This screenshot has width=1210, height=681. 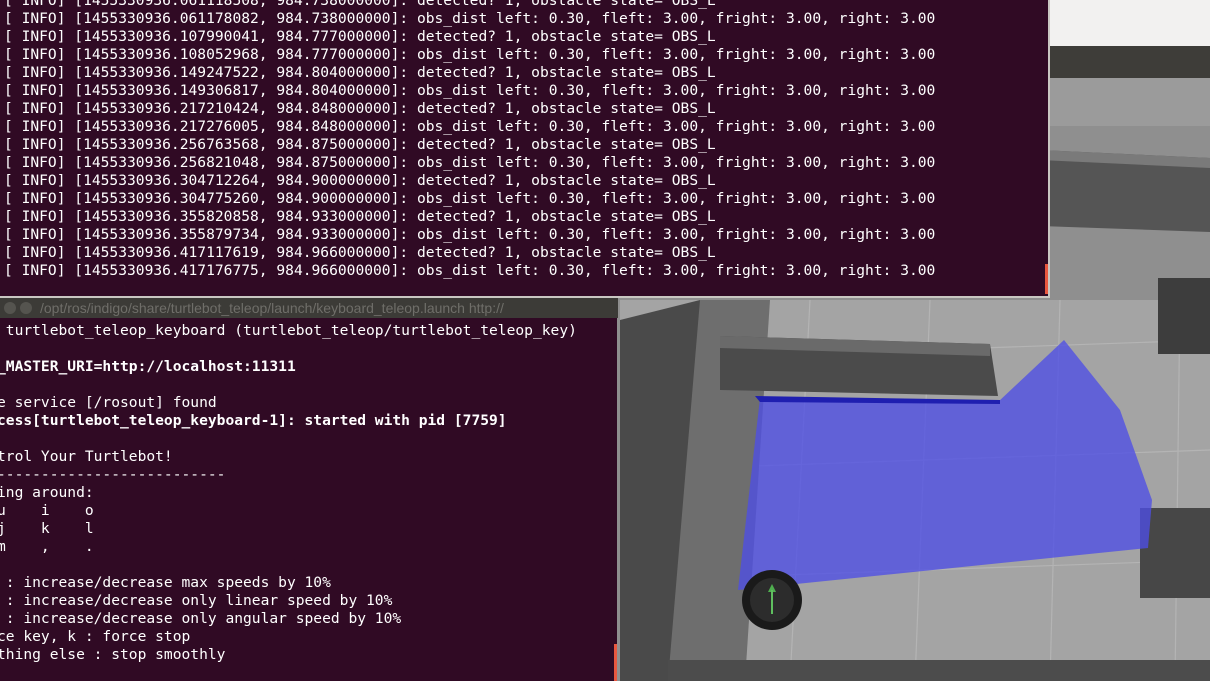 What do you see at coordinates (47, 510) in the screenshot?
I see `terminal-line: u i o` at bounding box center [47, 510].